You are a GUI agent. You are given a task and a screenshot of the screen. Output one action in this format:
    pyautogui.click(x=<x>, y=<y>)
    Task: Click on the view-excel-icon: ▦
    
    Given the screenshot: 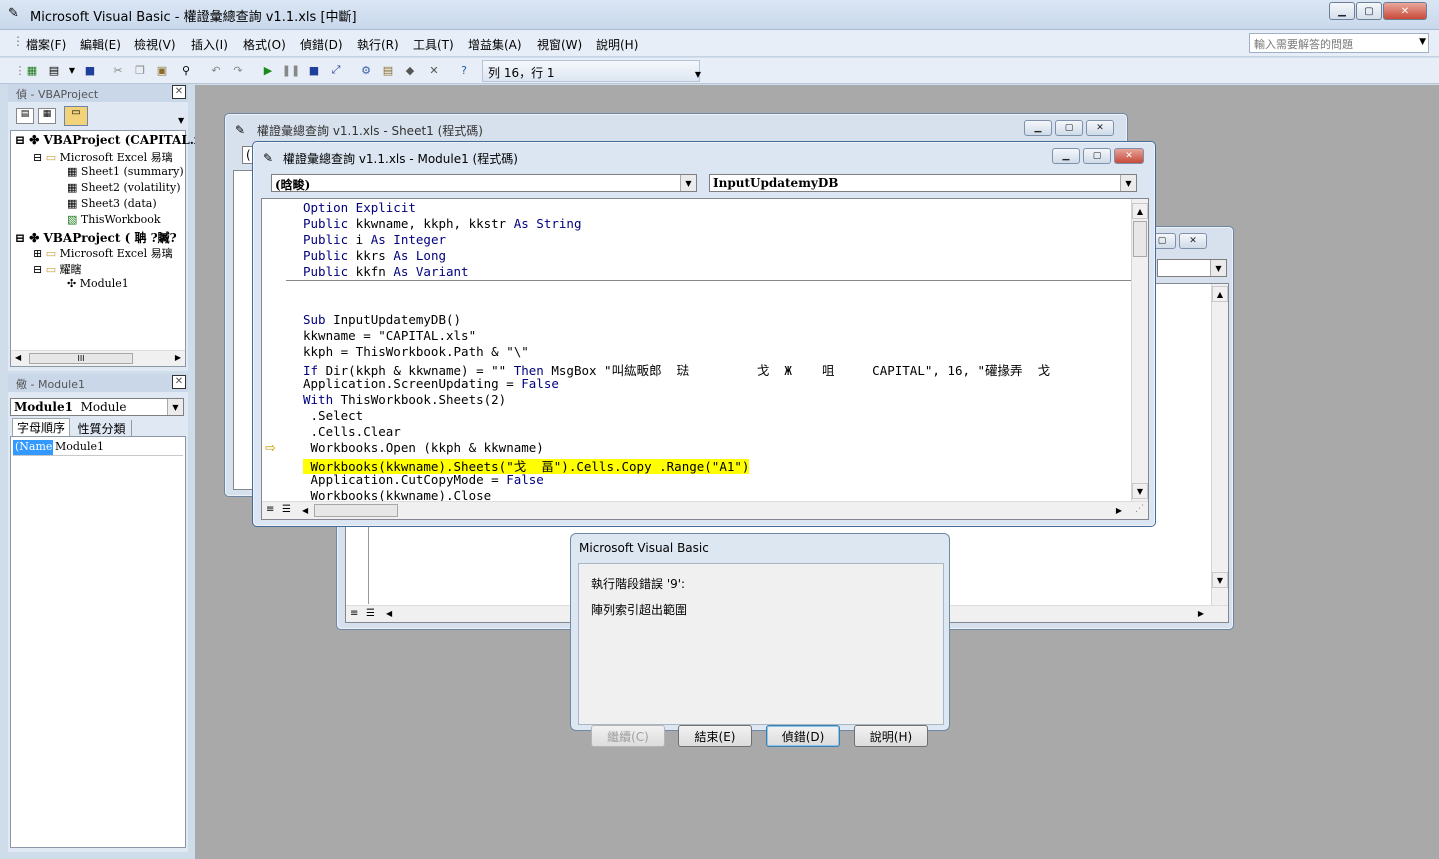 What is the action you would take?
    pyautogui.click(x=32, y=70)
    